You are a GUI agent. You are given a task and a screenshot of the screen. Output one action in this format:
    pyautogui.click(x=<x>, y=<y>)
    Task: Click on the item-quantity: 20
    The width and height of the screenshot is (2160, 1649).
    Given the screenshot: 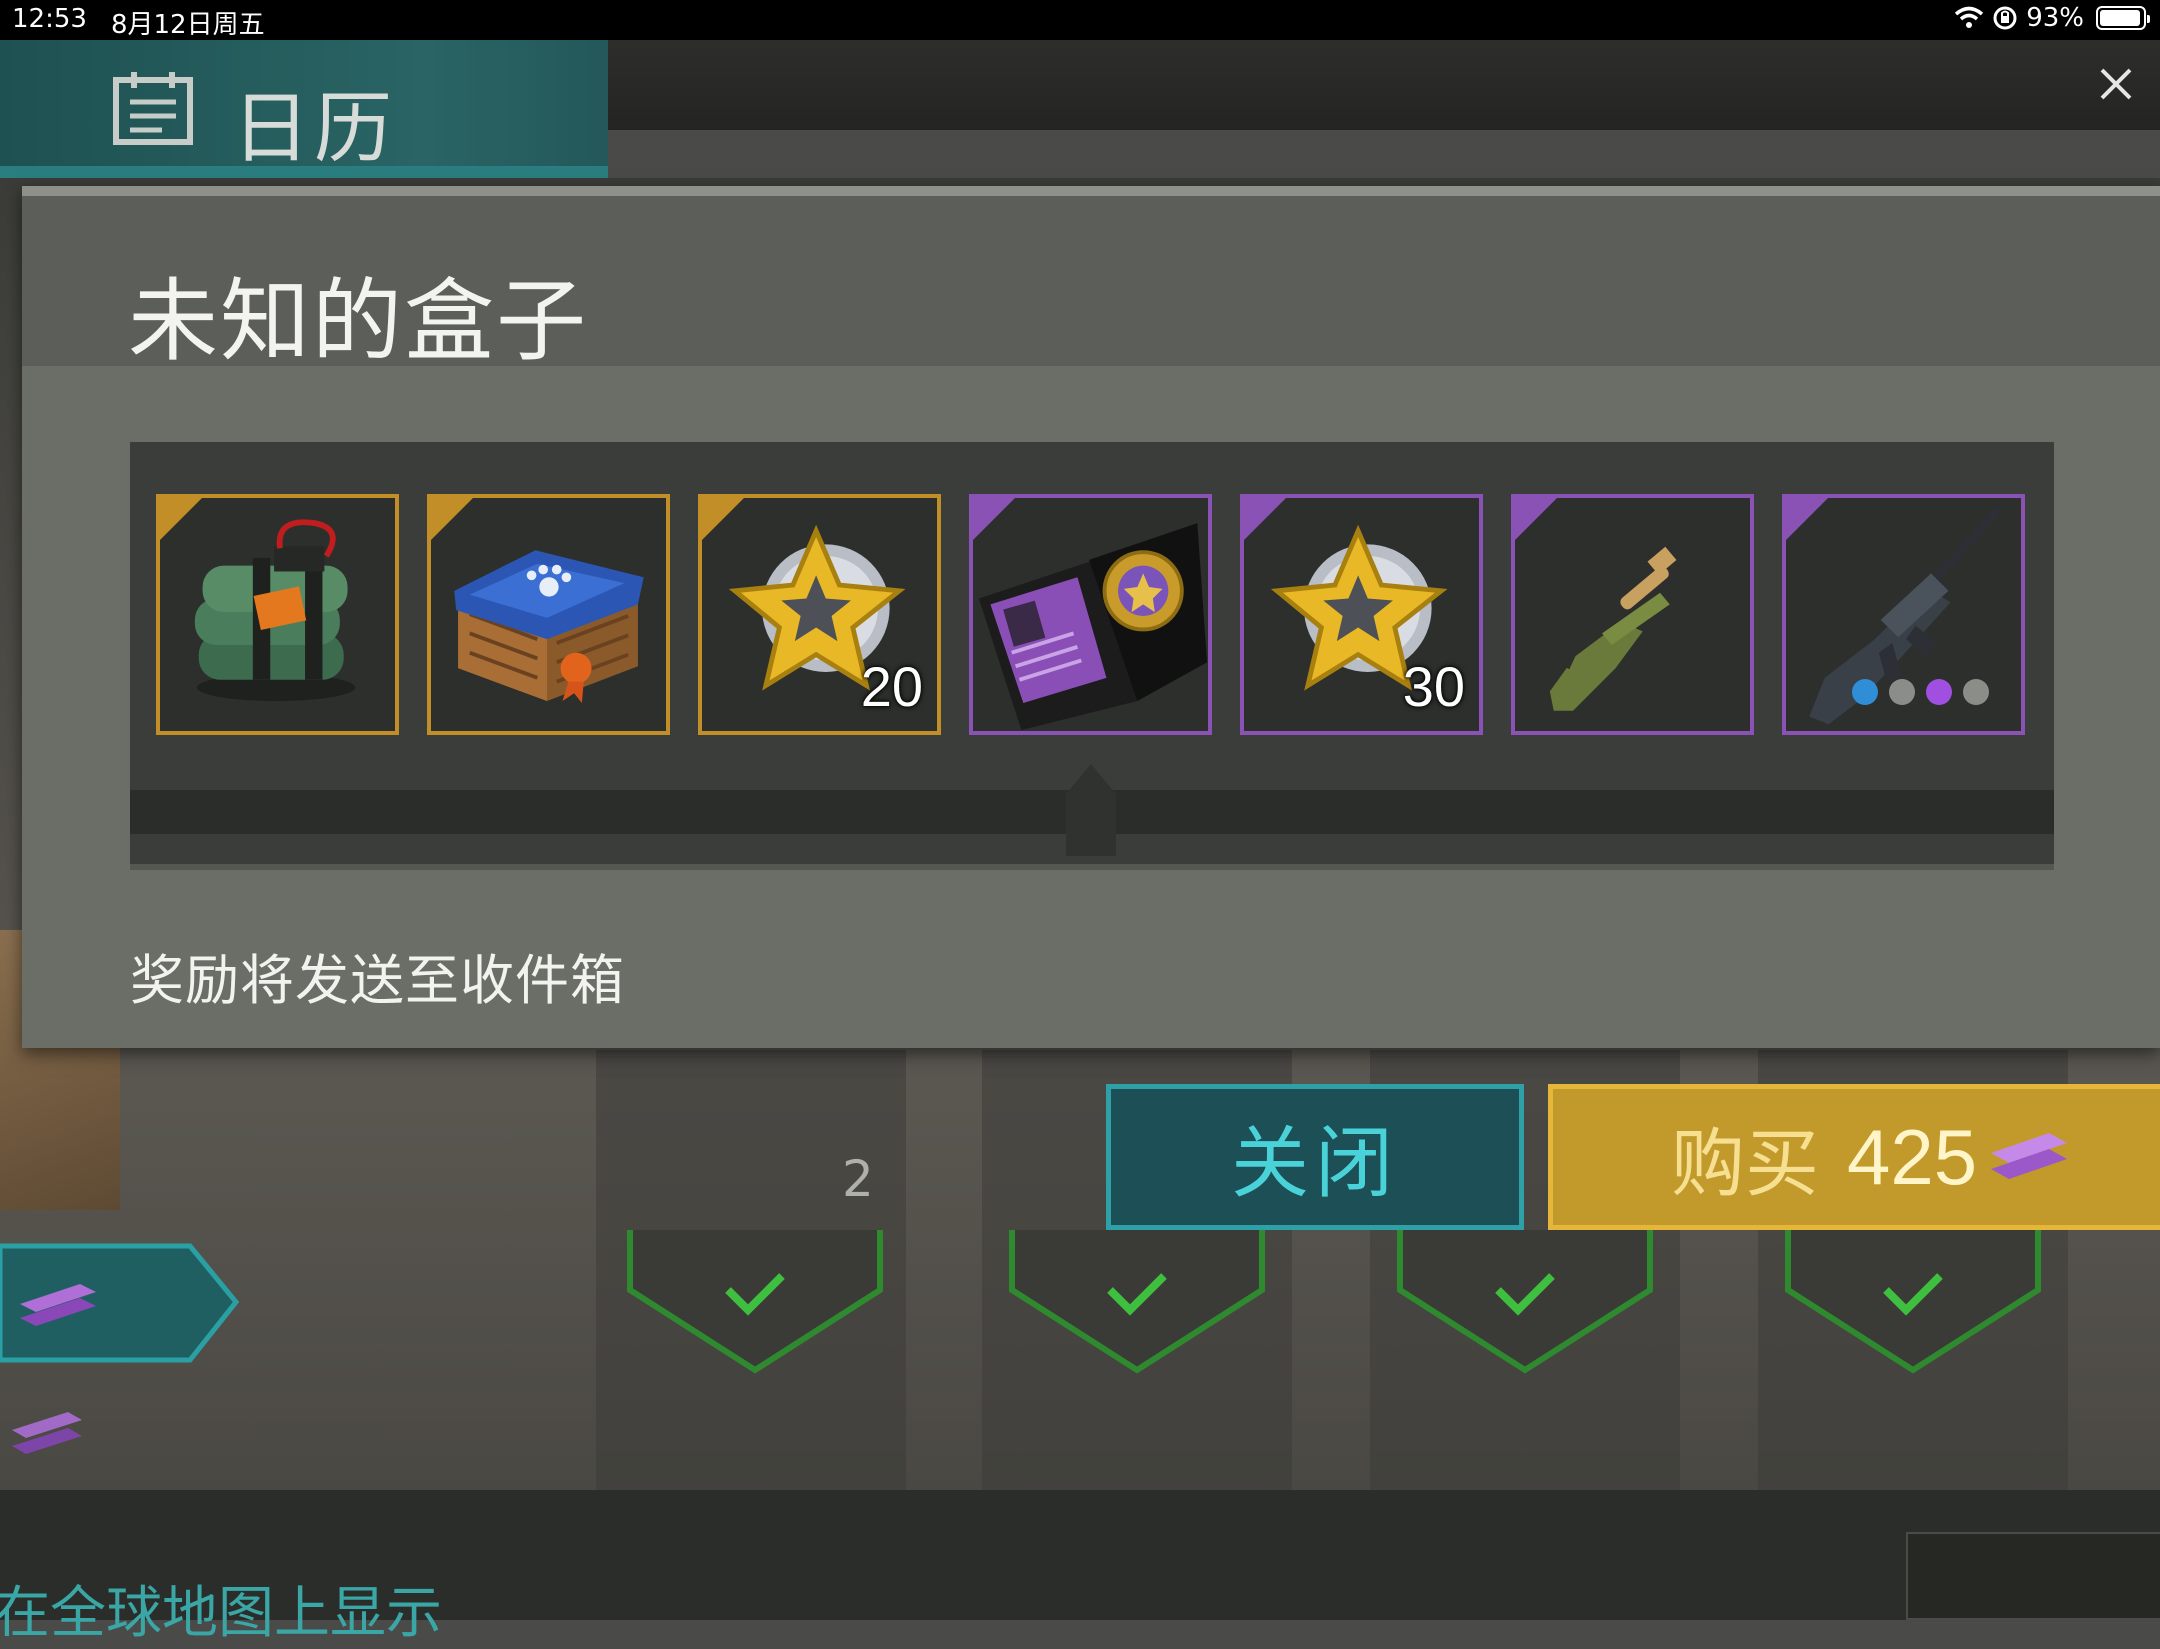 What is the action you would take?
    pyautogui.click(x=891, y=686)
    